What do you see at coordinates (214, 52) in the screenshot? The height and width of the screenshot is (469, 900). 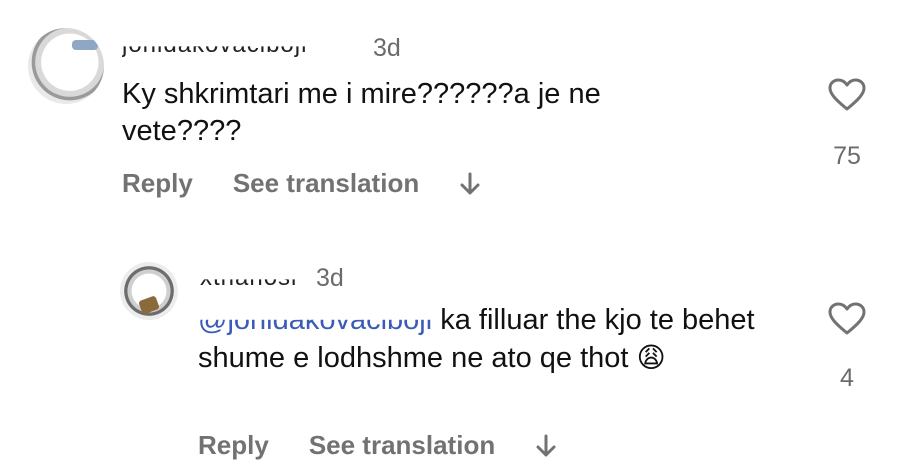 I see `username: jonidakovaciboji` at bounding box center [214, 52].